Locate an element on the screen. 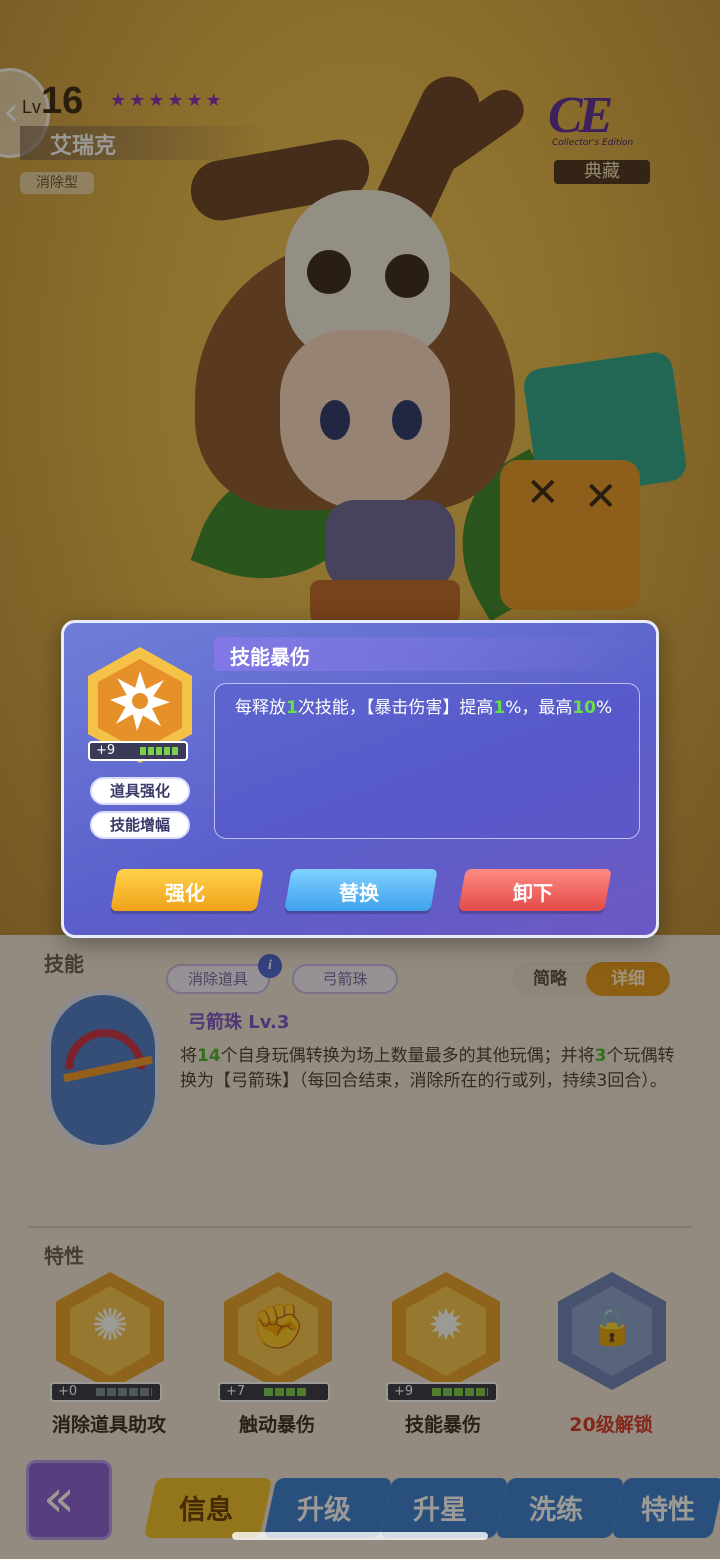 The height and width of the screenshot is (1559, 720). unequip-button-label: 卸下 is located at coordinates (533, 893).